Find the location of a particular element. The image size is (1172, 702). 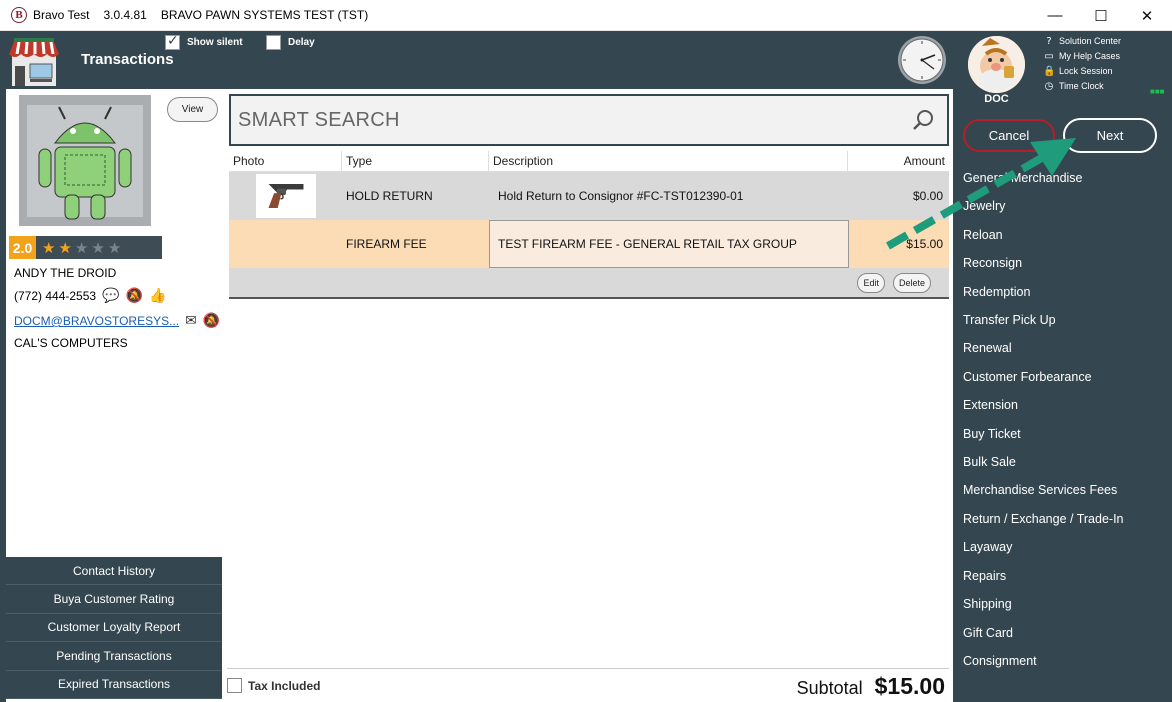

customer-email-row: DOCM@BRAVOSTORESYS... ✉ 🔕 is located at coordinates (117, 321).